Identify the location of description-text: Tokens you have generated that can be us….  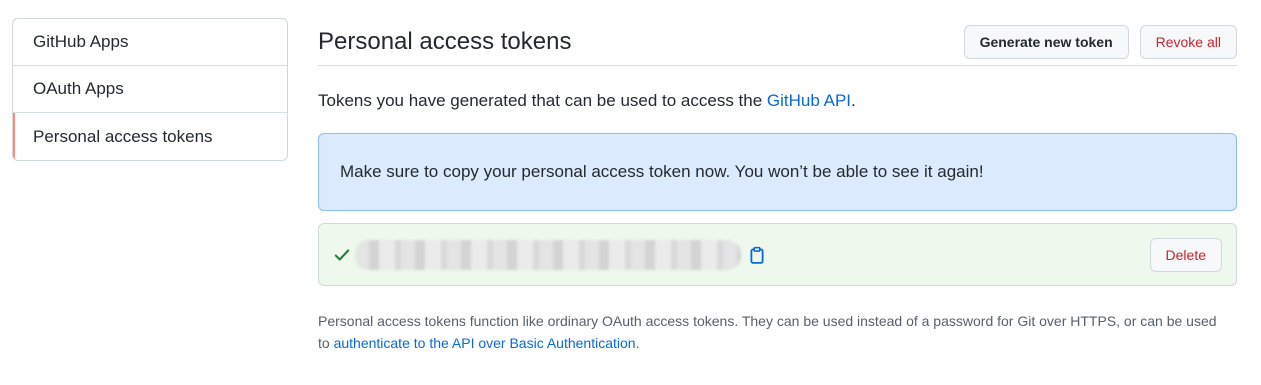
(542, 100).